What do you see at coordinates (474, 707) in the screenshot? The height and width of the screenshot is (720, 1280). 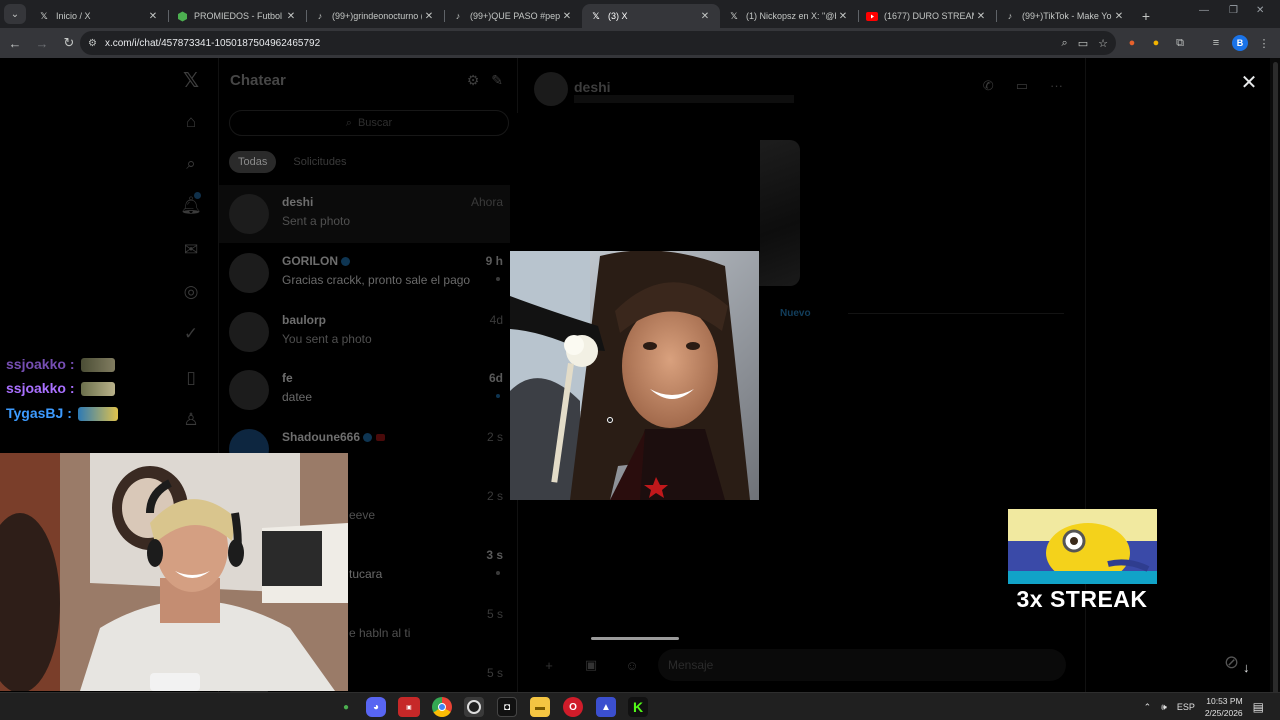 I see `obs-icon` at bounding box center [474, 707].